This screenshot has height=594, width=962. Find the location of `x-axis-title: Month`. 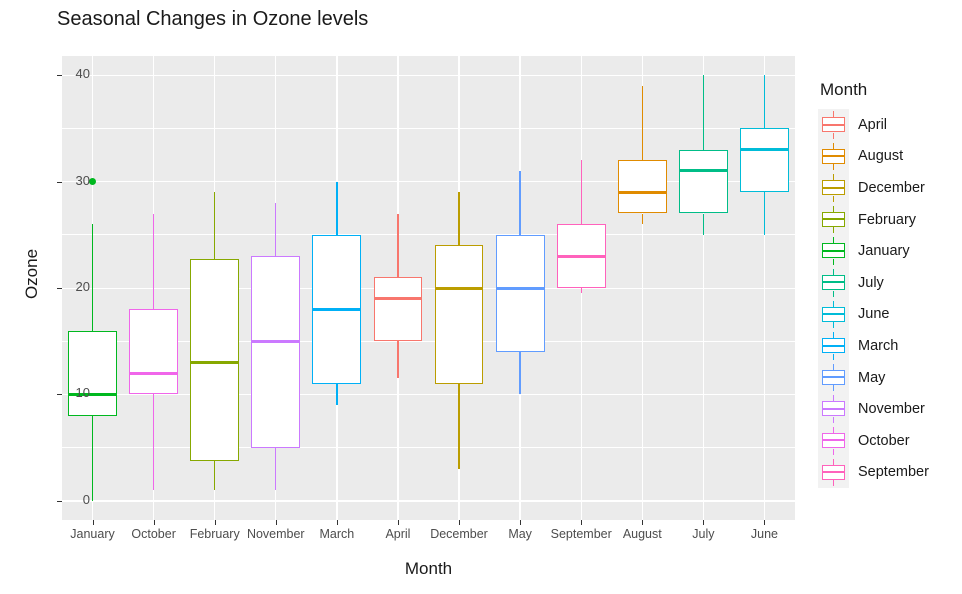

x-axis-title: Month is located at coordinates (428, 568).